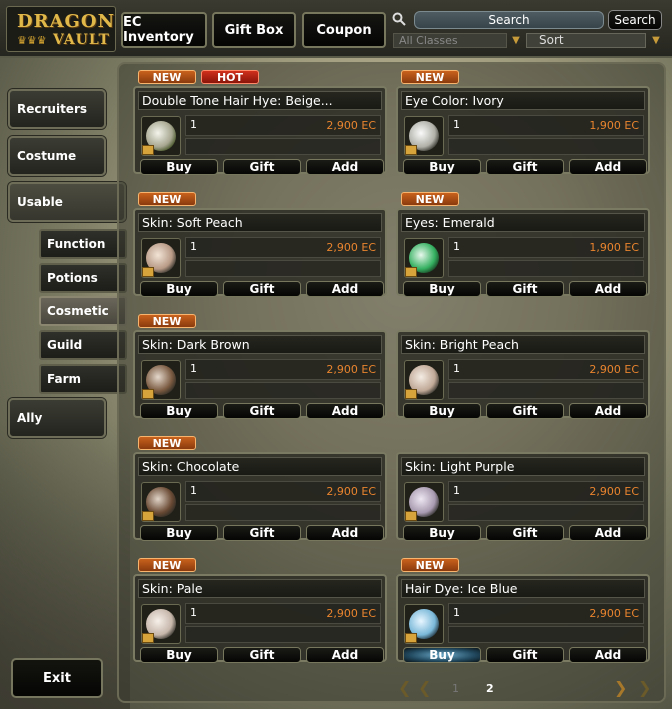 Image resolution: width=672 pixels, height=709 pixels. I want to click on crown-icon: ♛♛♛, so click(32, 40).